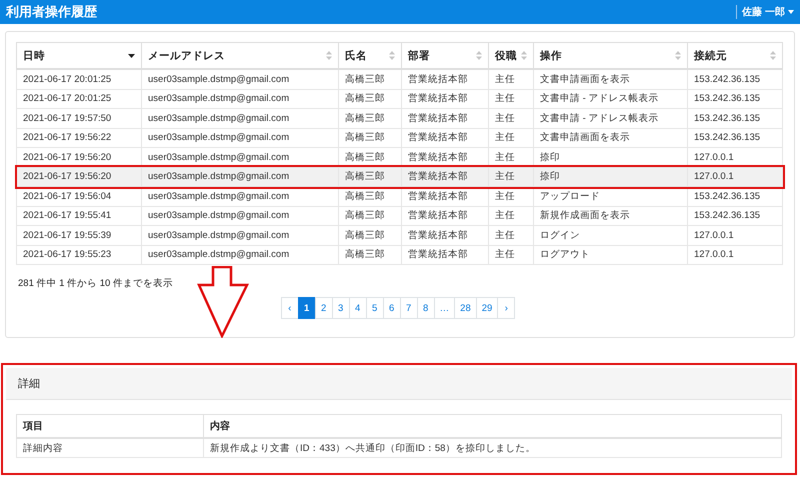  I want to click on user-menu: 佐藤 一郎, so click(765, 12).